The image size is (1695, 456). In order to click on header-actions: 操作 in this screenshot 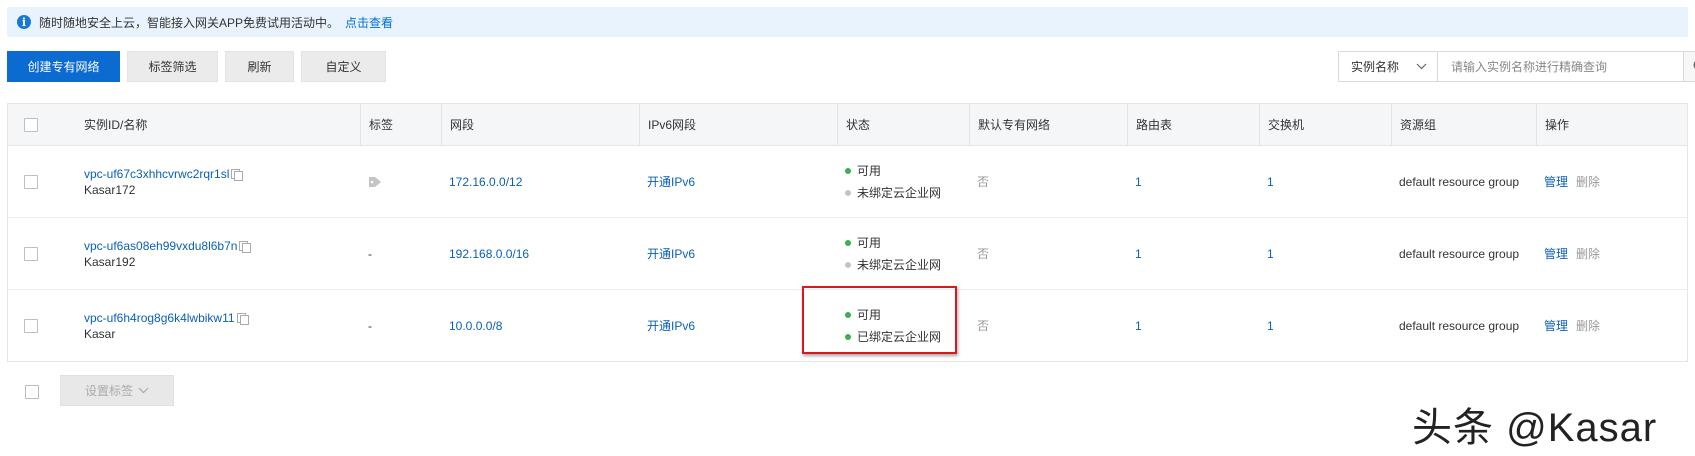, I will do `click(1611, 124)`.